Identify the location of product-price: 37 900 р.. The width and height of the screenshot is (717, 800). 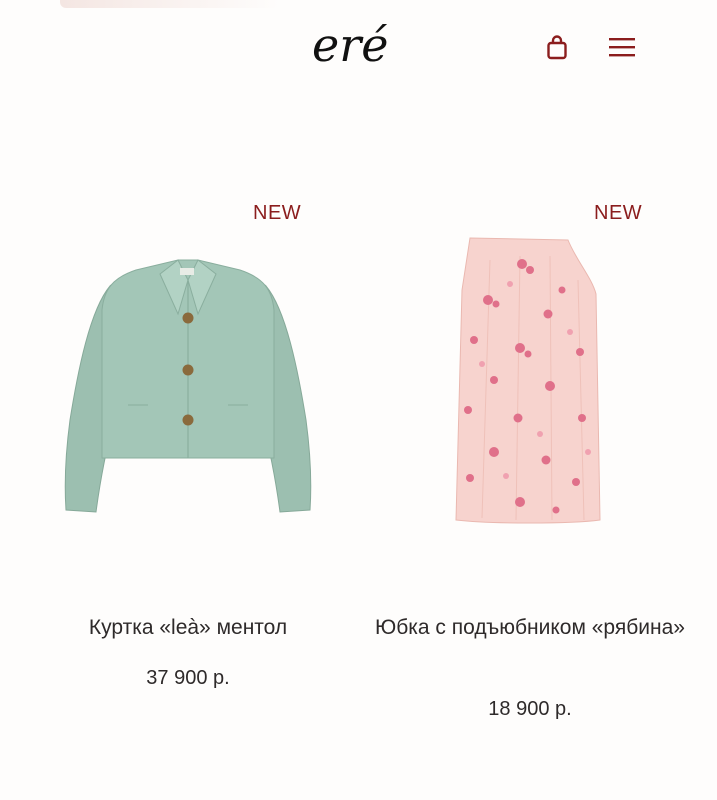
(188, 678).